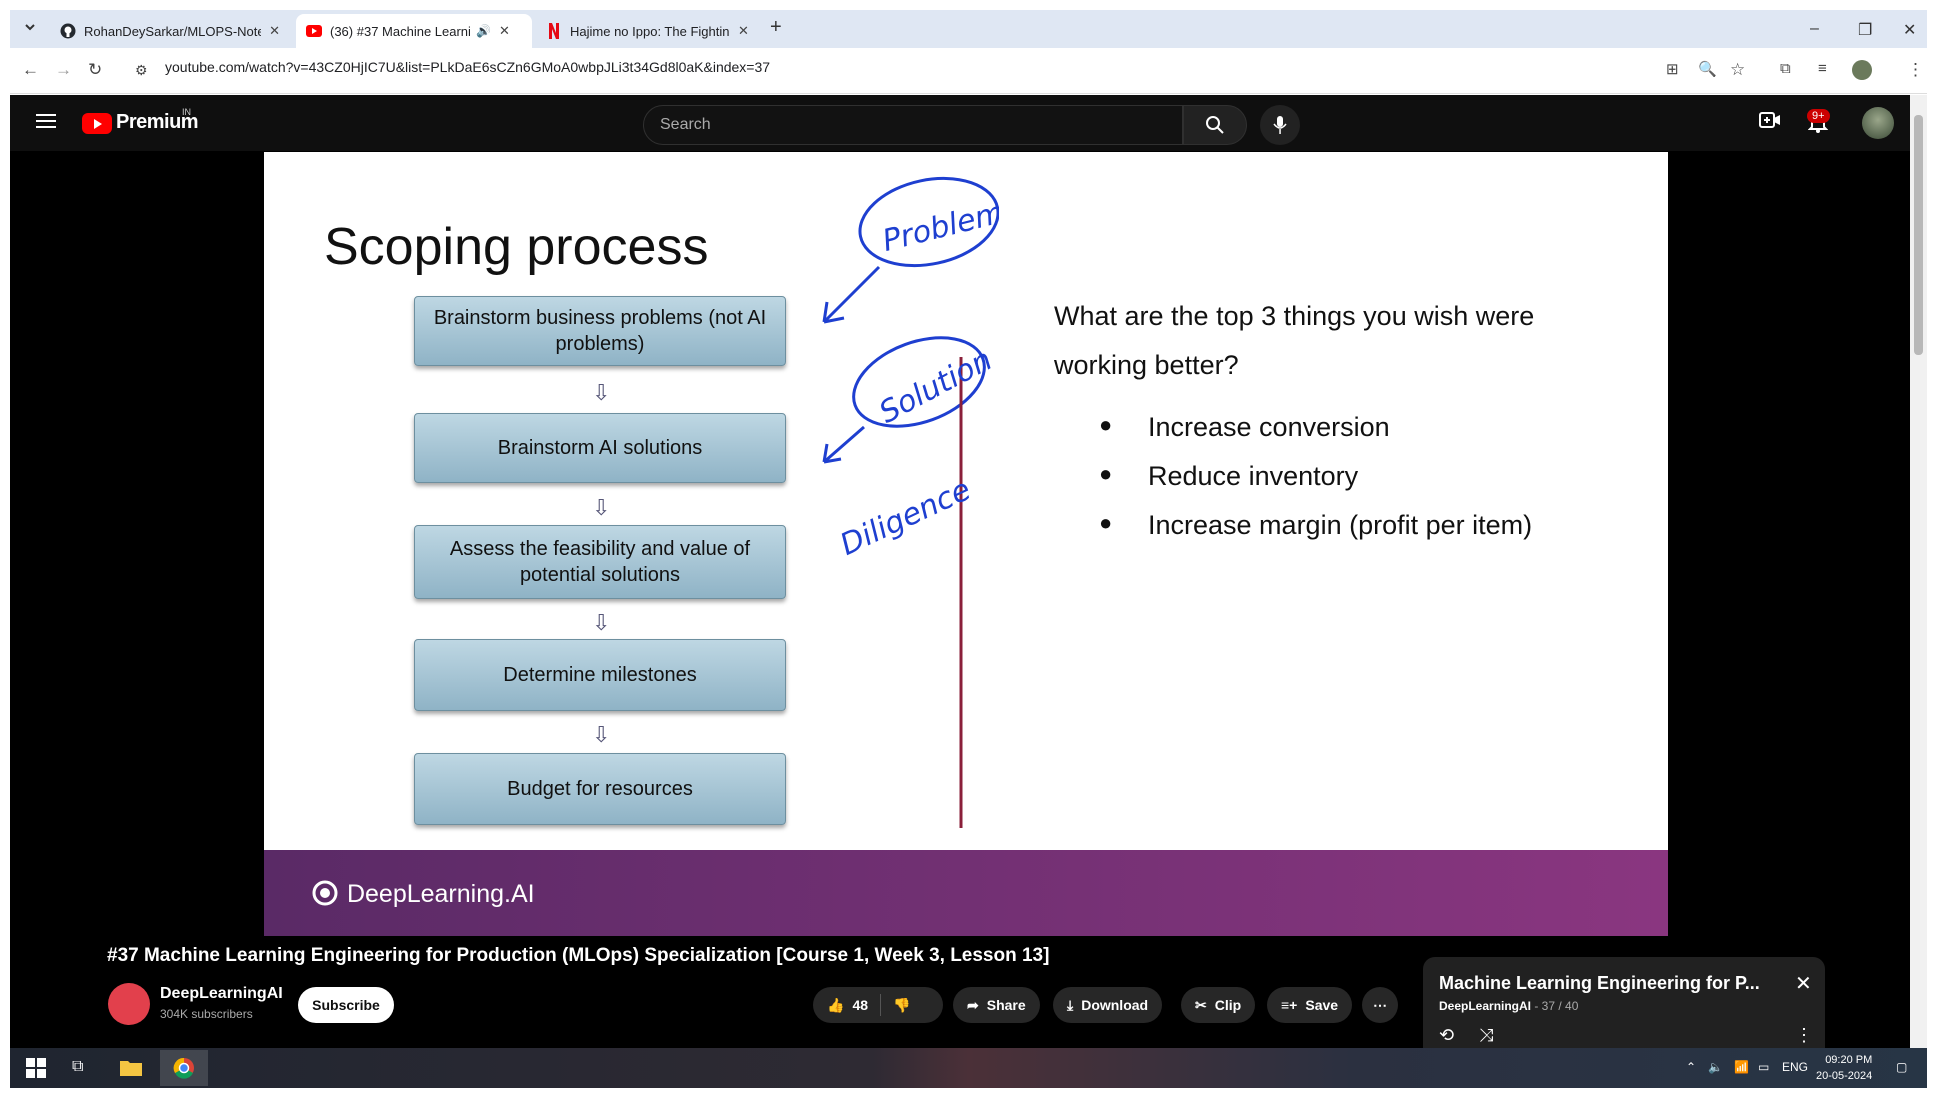 The image size is (1937, 1097). Describe the element at coordinates (901, 1005) in the screenshot. I see `thumbs-down-icon: 👎` at that location.